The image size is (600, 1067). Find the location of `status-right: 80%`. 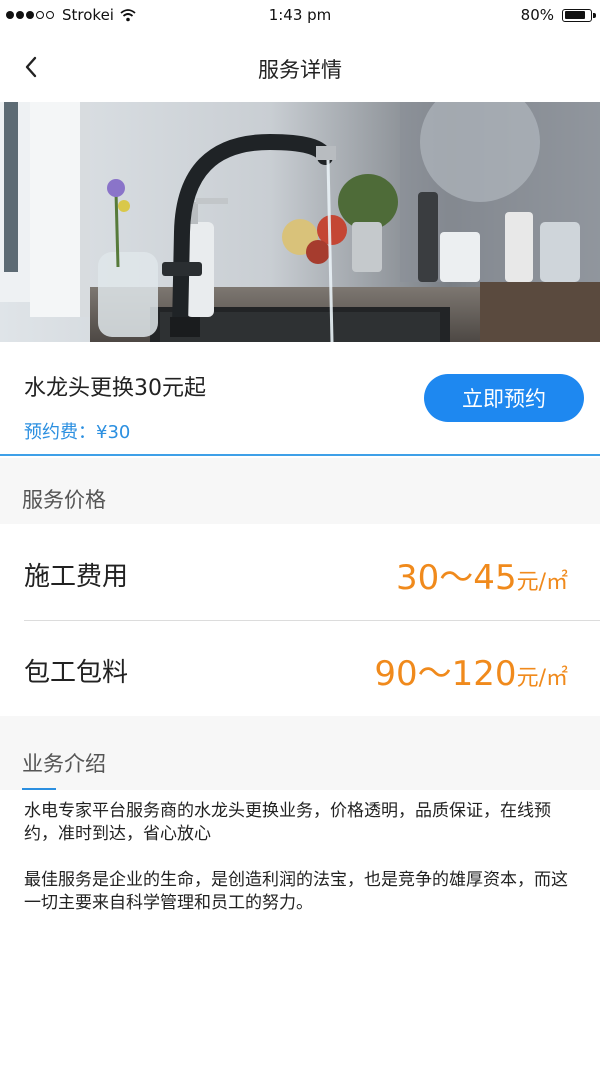

status-right: 80% is located at coordinates (558, 15).